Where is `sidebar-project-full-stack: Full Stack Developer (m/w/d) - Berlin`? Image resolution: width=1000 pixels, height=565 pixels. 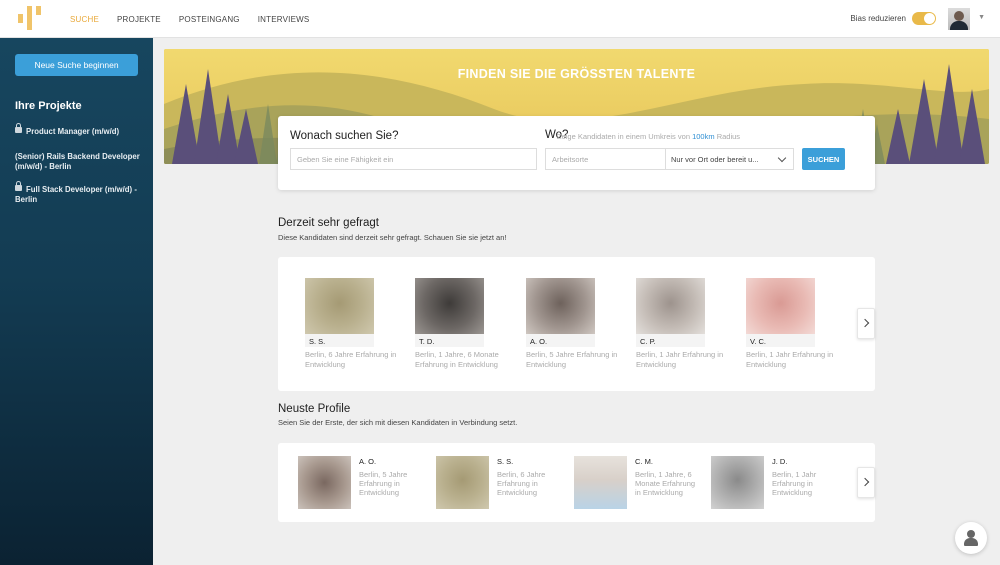
sidebar-project-full-stack: Full Stack Developer (m/w/d) - Berlin is located at coordinates (79, 193).